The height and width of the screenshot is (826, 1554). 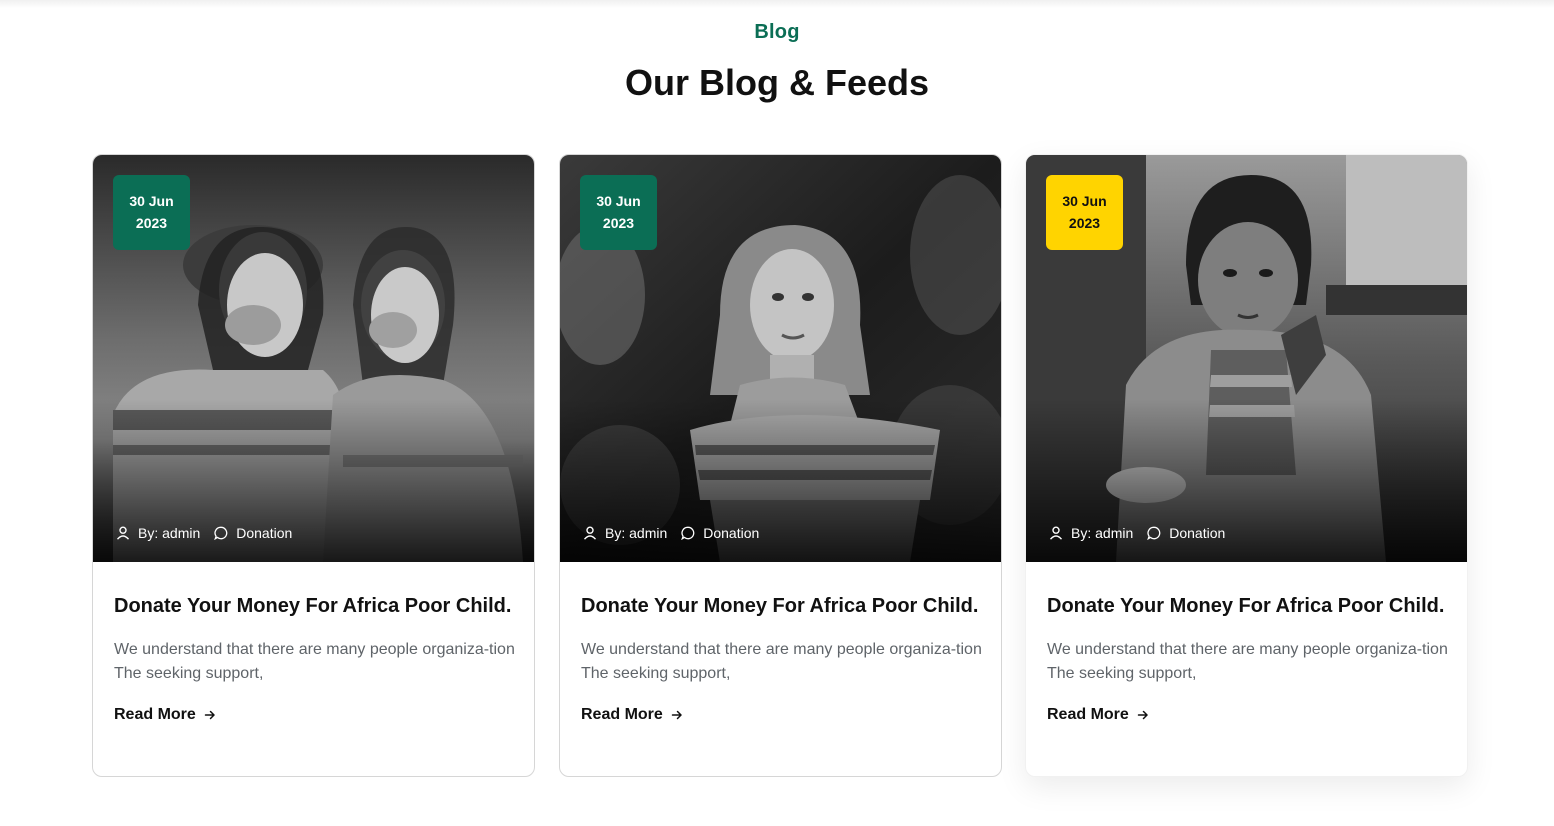 I want to click on header-shadow, so click(x=777, y=4).